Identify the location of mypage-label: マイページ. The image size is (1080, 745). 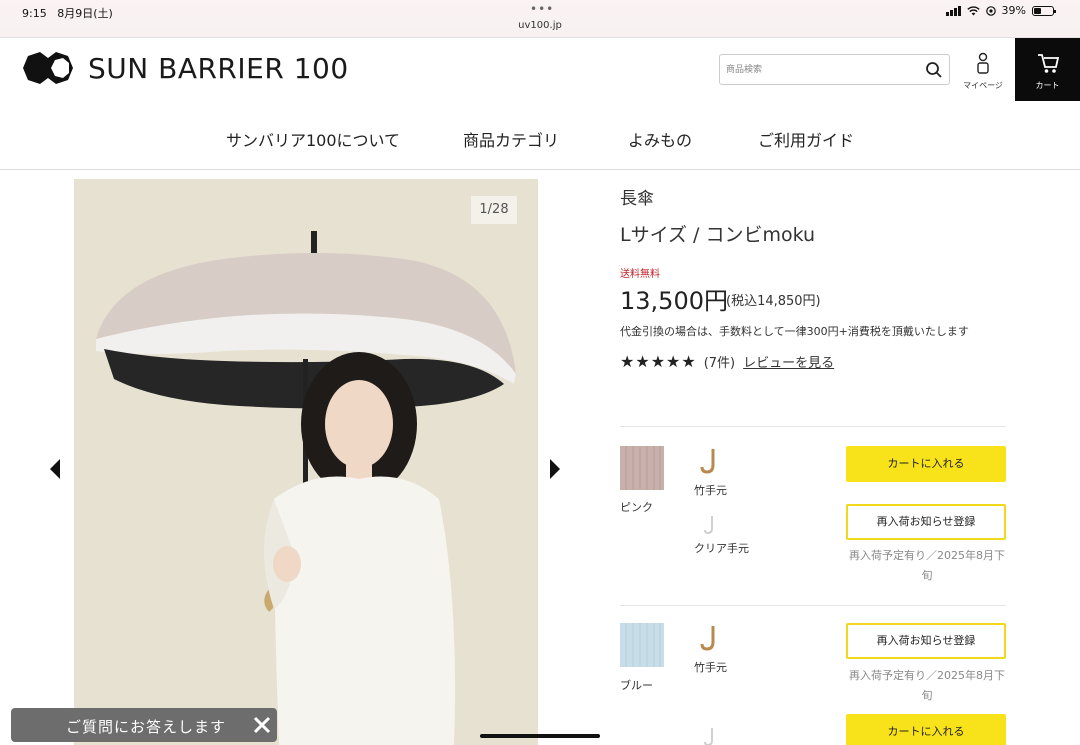
(983, 85).